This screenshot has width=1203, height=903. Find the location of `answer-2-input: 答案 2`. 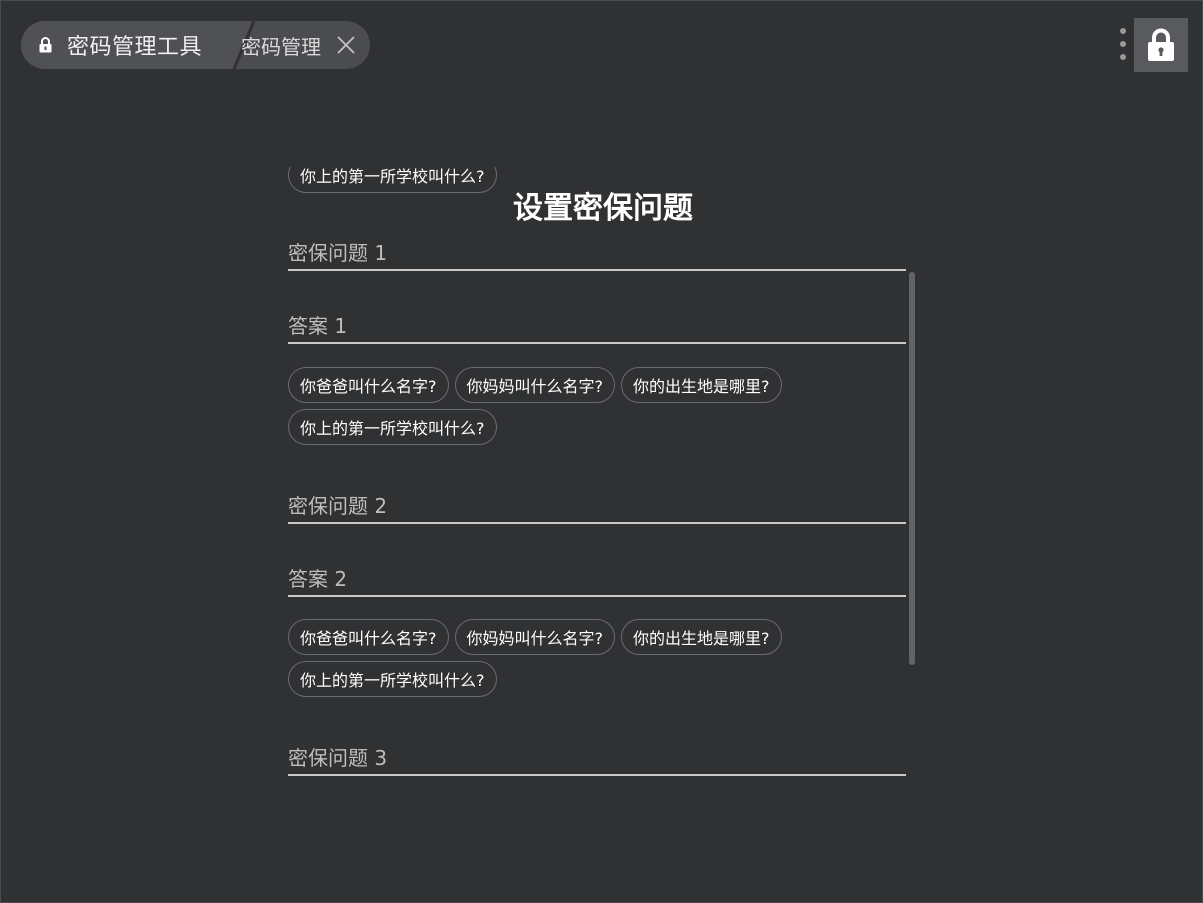

answer-2-input: 答案 2 is located at coordinates (597, 579).